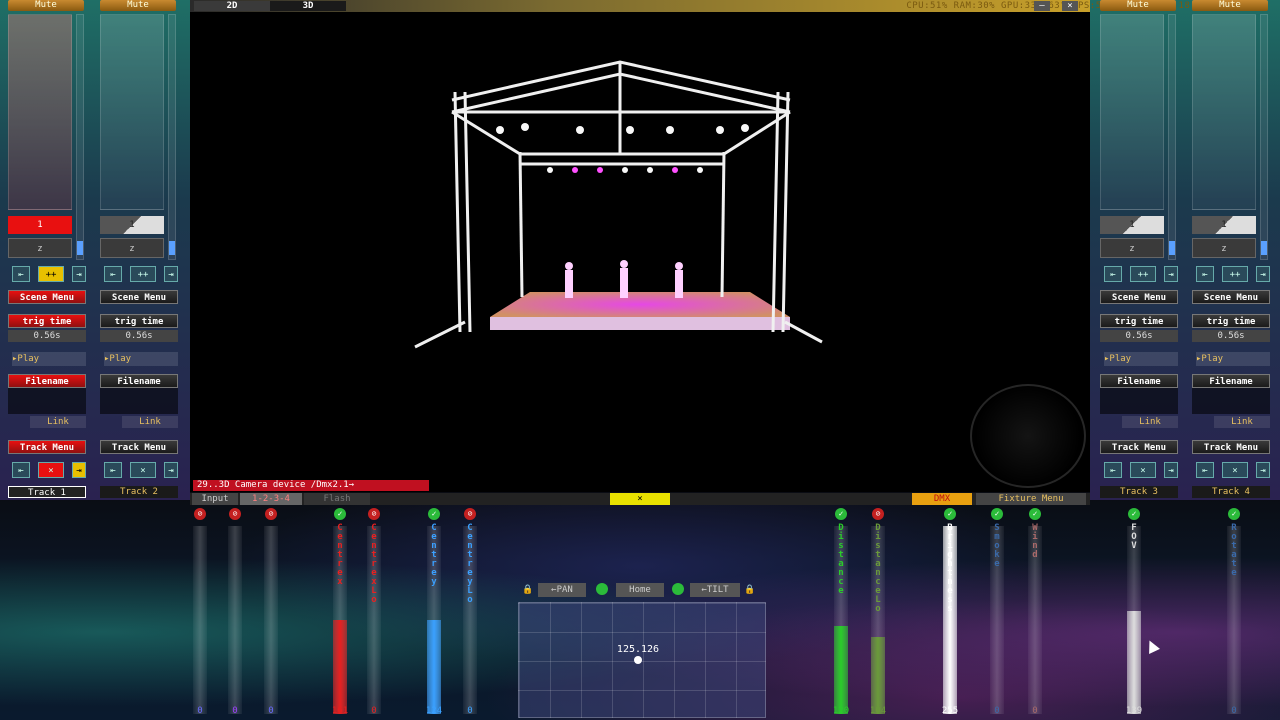 The image size is (1280, 720). I want to click on track-label: Track 1, so click(47, 492).